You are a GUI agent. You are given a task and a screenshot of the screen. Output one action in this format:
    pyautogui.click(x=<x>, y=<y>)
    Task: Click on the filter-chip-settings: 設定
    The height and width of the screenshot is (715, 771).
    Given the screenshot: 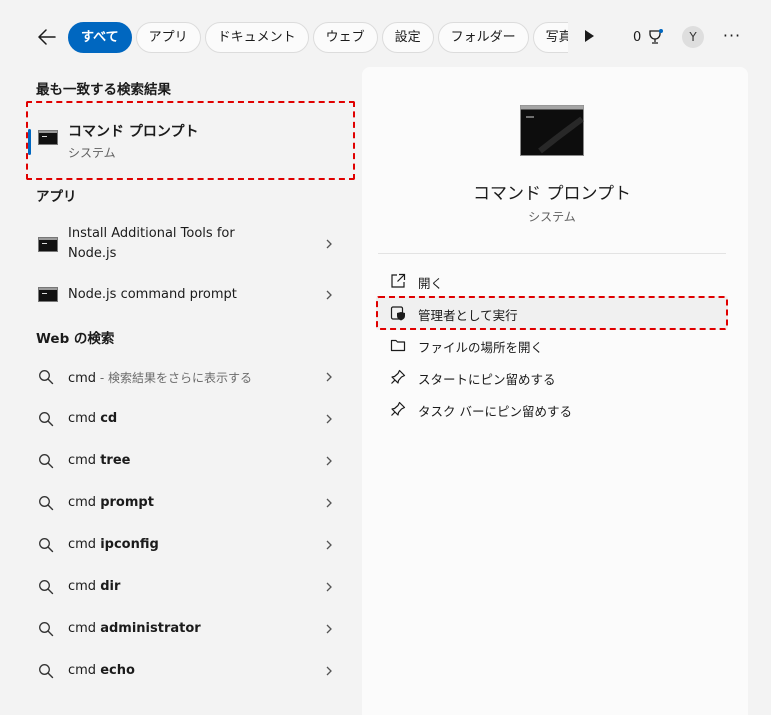 What is the action you would take?
    pyautogui.click(x=407, y=37)
    